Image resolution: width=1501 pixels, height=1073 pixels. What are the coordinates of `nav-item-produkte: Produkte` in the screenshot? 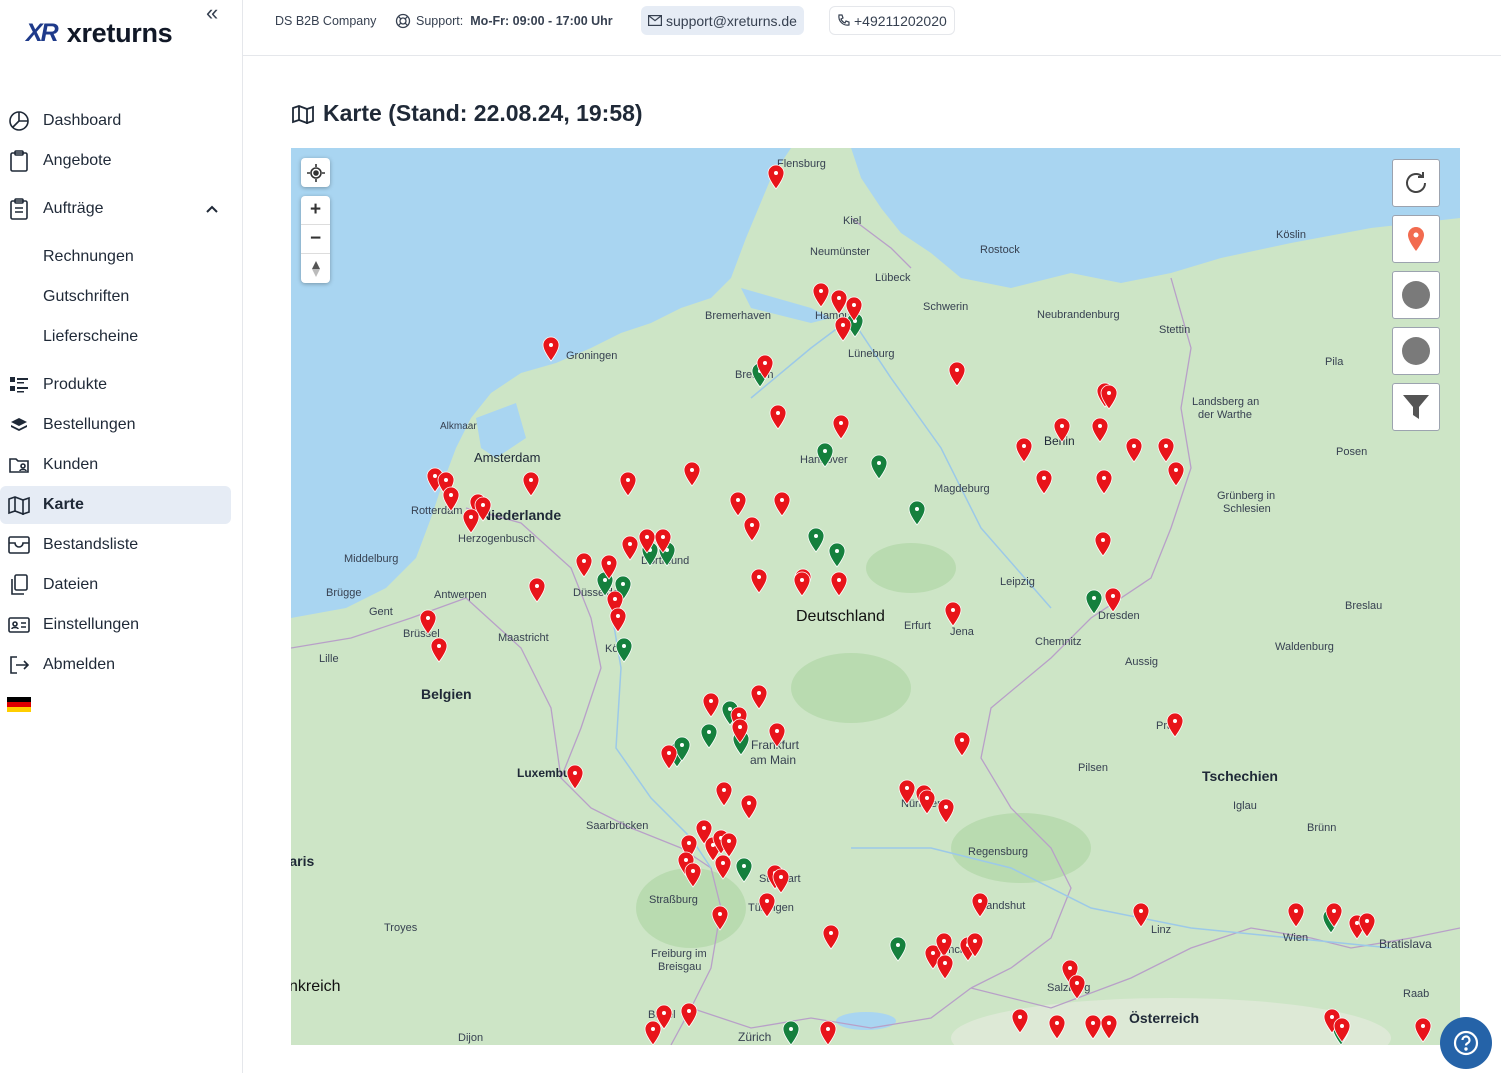 It's located at (115, 385).